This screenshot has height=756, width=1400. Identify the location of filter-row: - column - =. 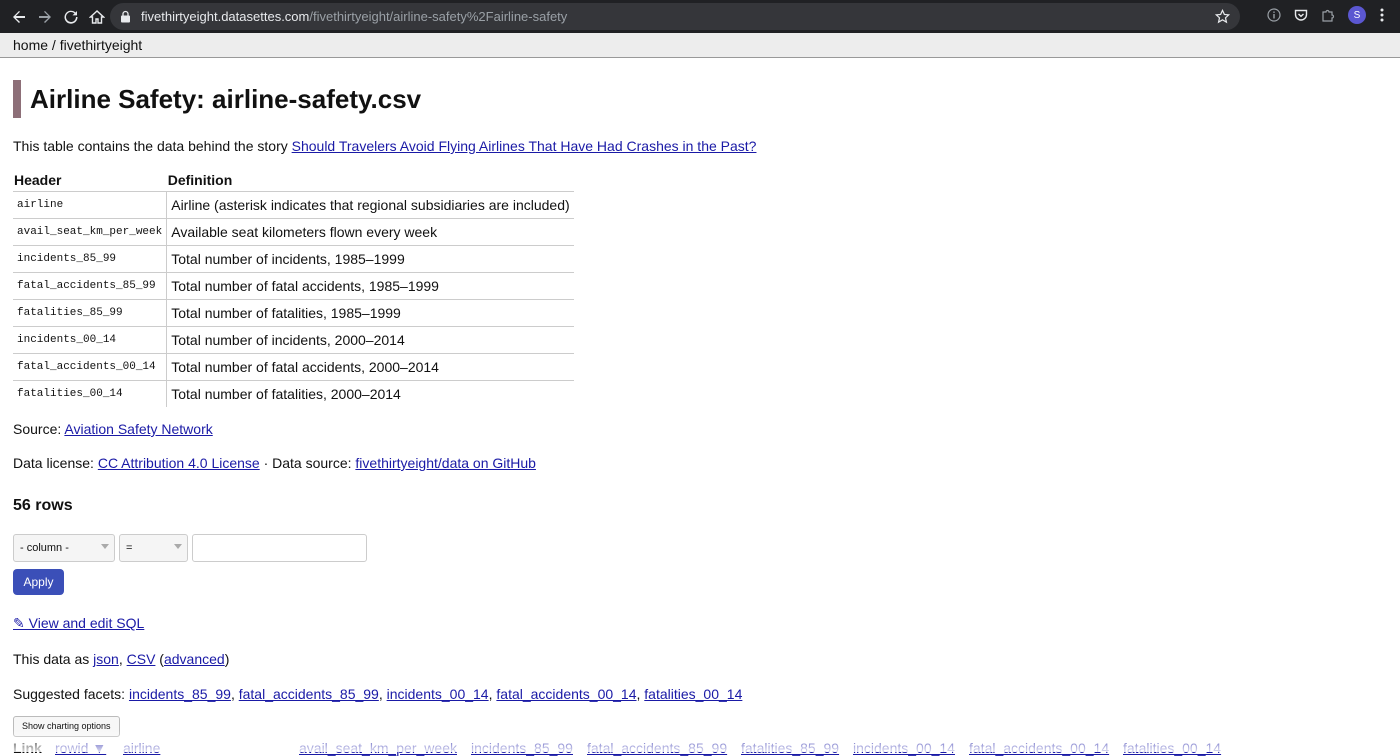
(700, 548).